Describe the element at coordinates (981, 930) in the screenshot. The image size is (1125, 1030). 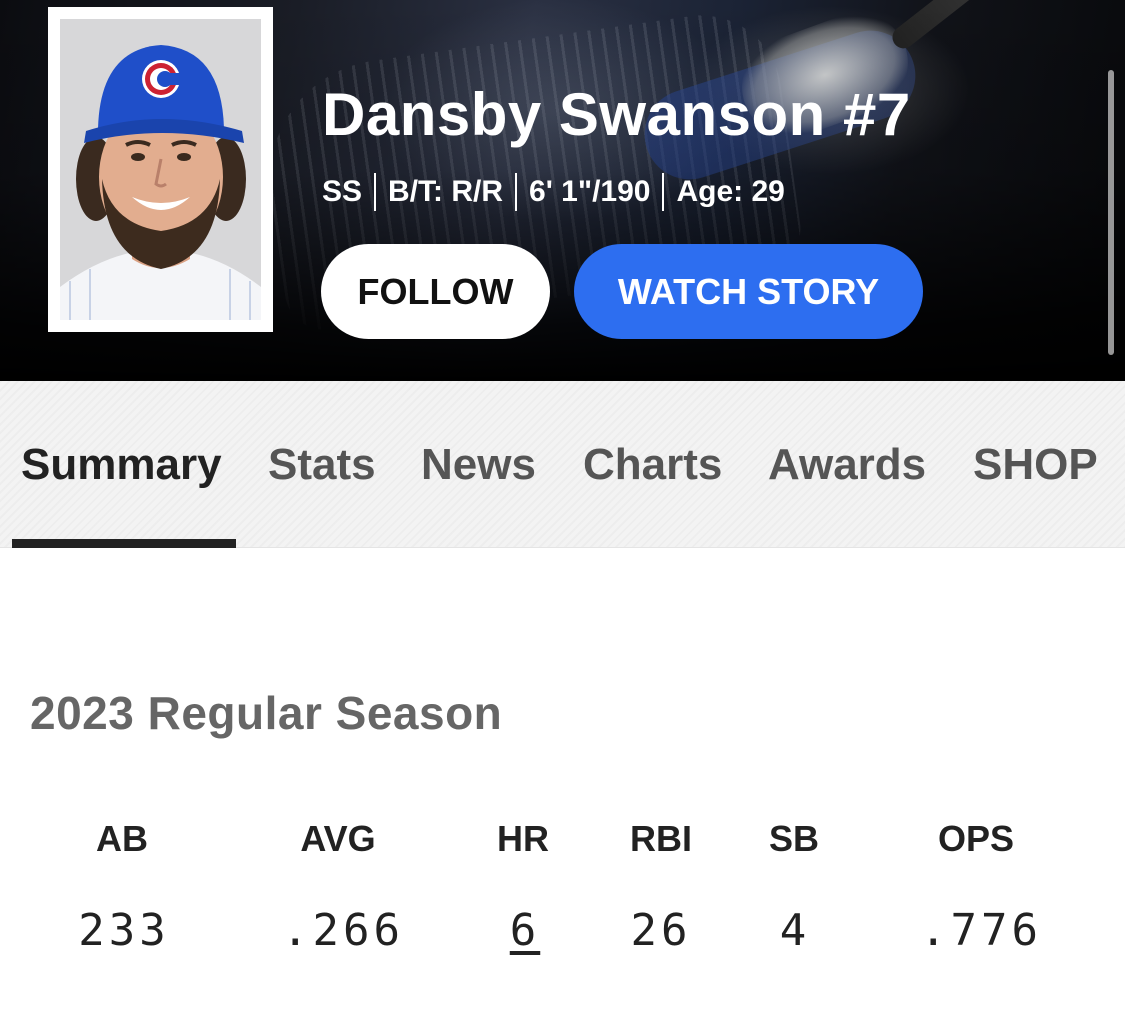
I see `stat-value-ops: .776` at that location.